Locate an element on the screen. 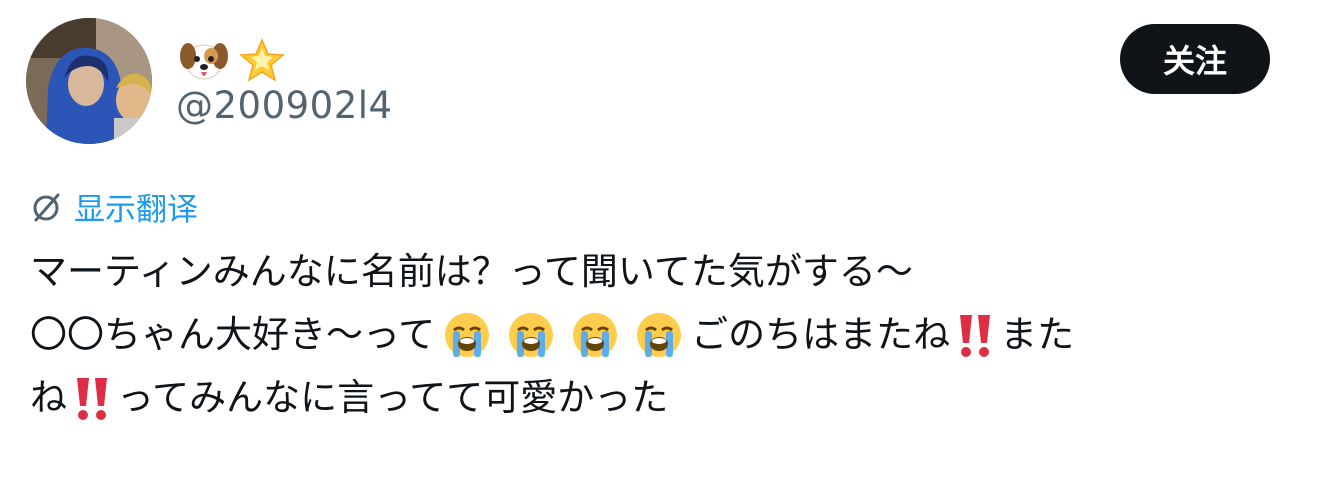 This screenshot has width=1320, height=499. avatar is located at coordinates (89, 81).